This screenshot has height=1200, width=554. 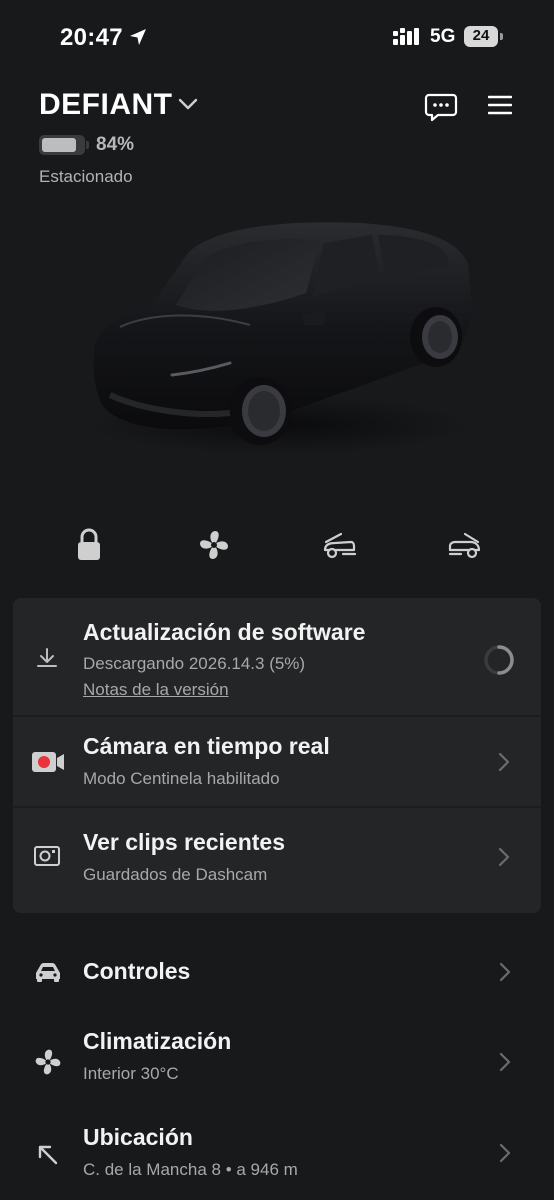 I want to click on trunk-icon, so click(x=464, y=545).